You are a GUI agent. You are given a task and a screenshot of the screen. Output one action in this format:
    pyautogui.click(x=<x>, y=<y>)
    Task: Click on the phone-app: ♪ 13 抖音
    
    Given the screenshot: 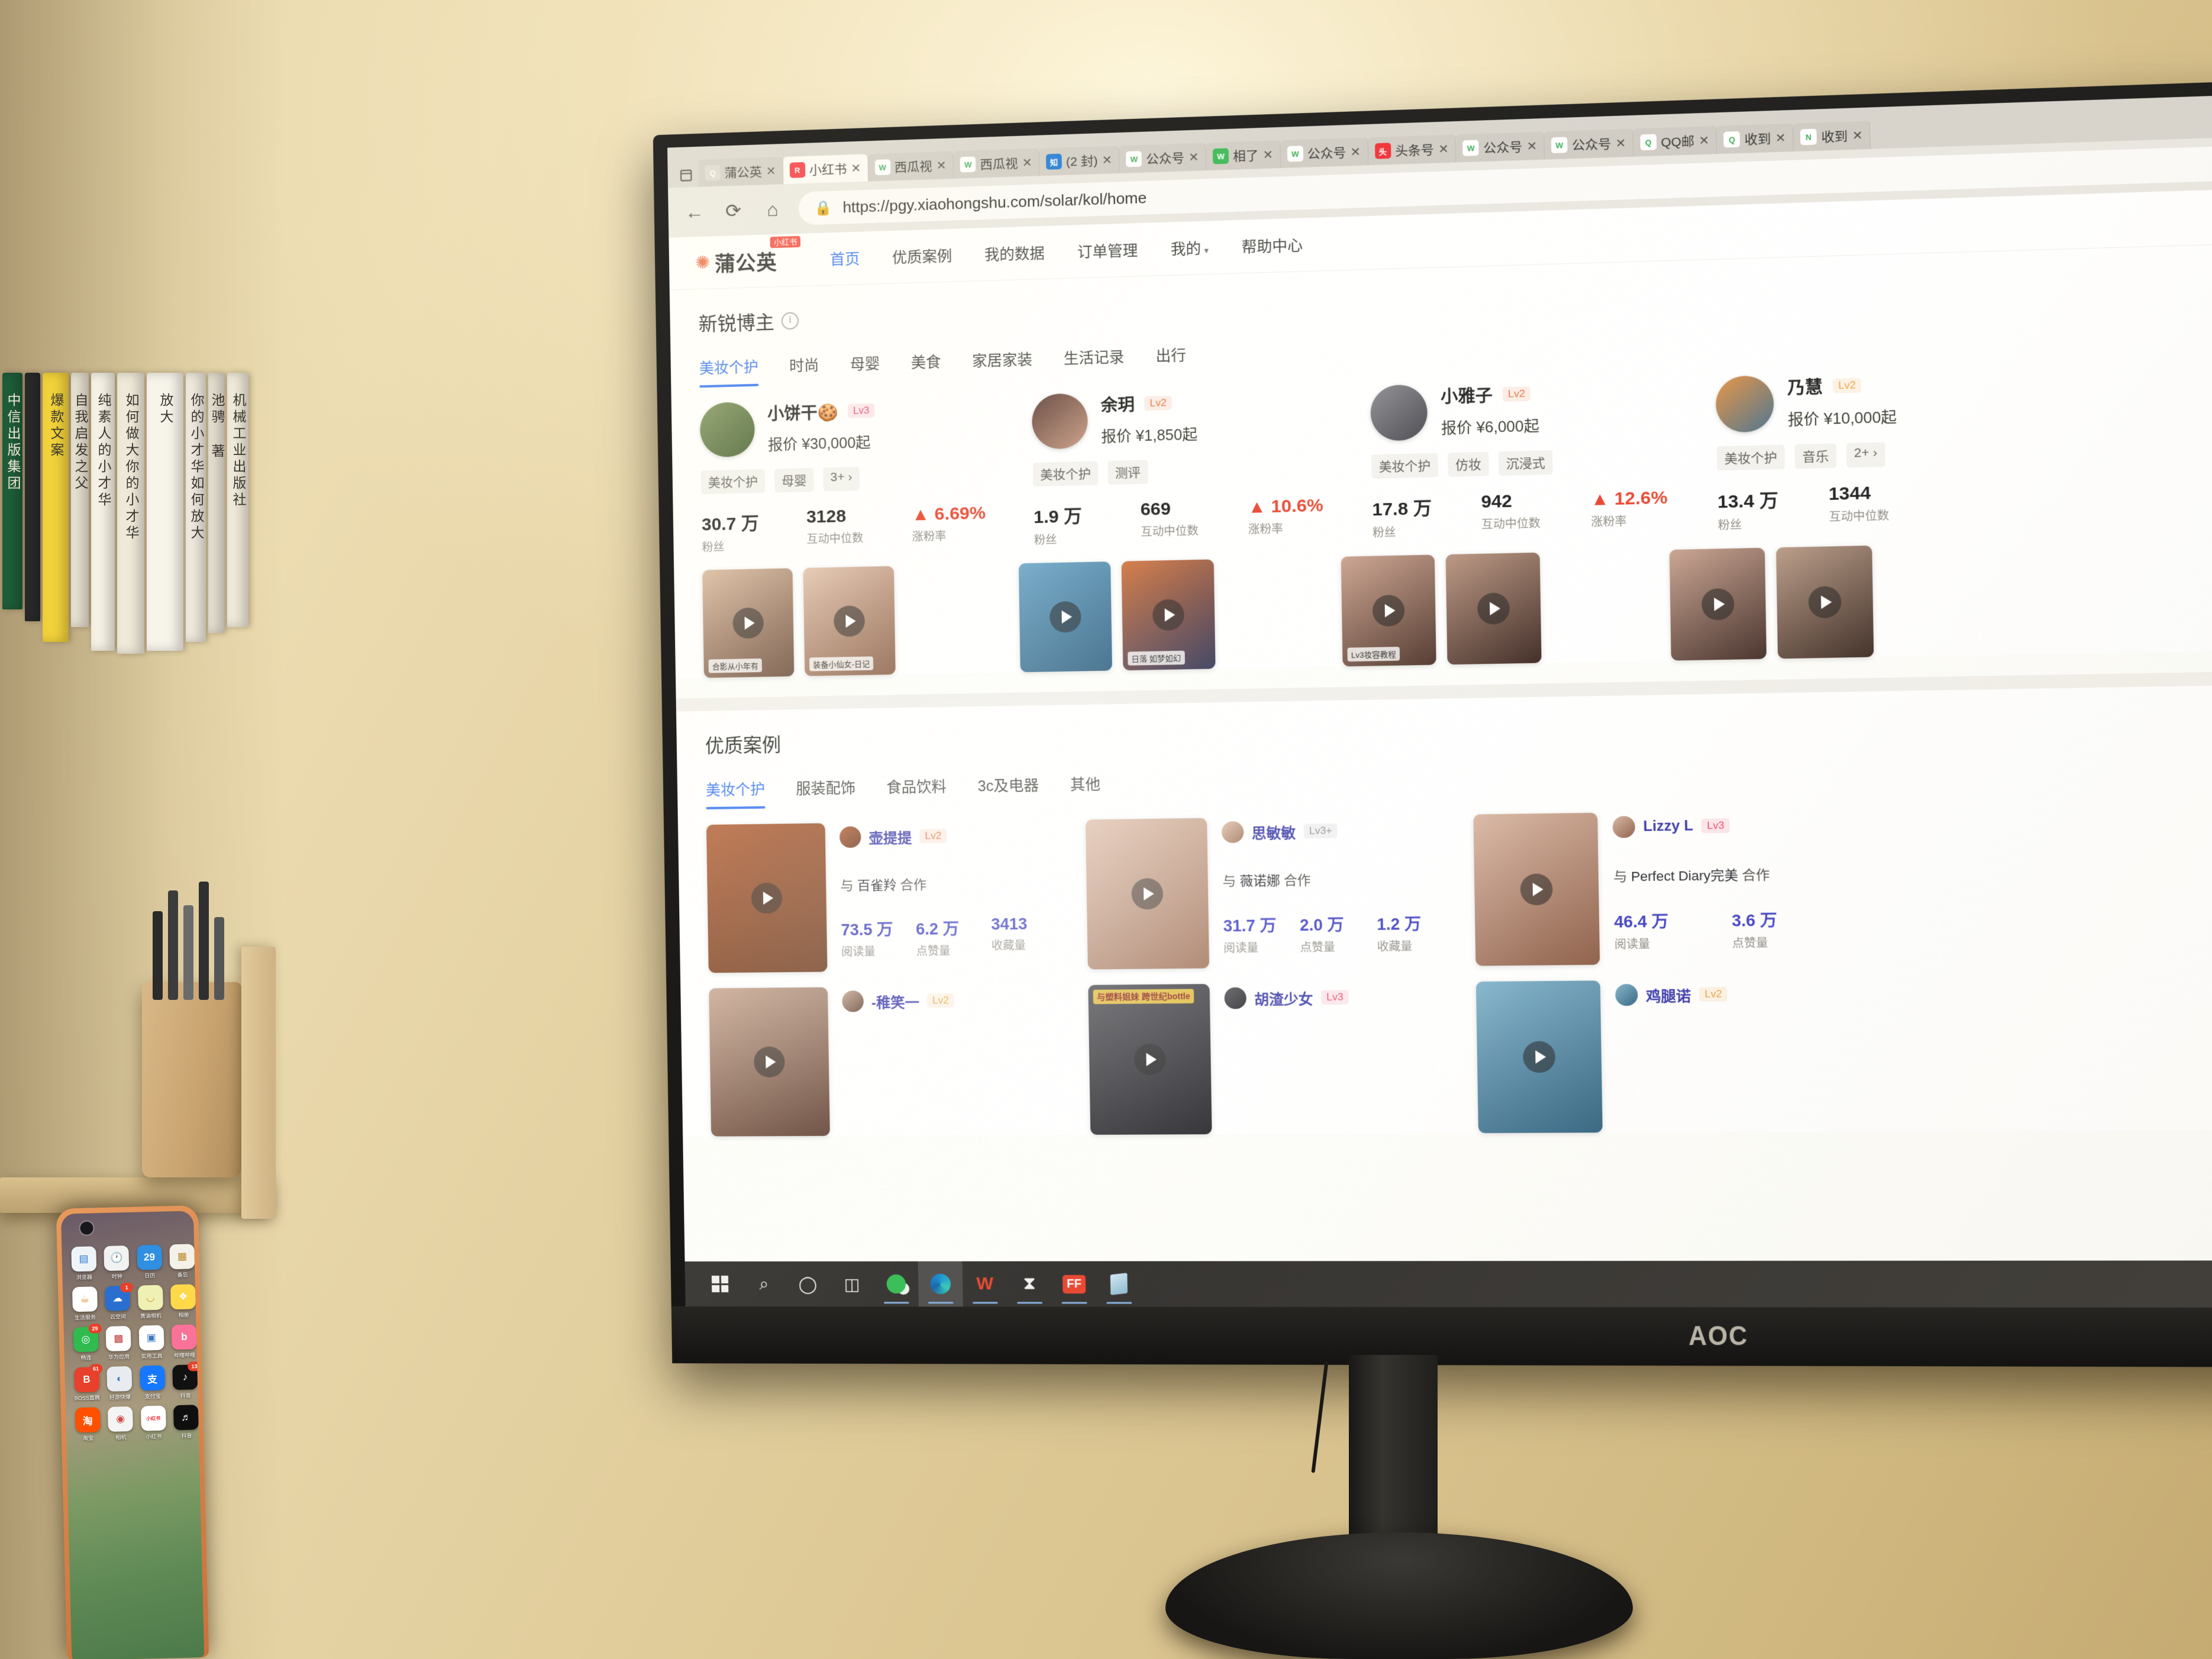 What is the action you would take?
    pyautogui.click(x=185, y=1380)
    